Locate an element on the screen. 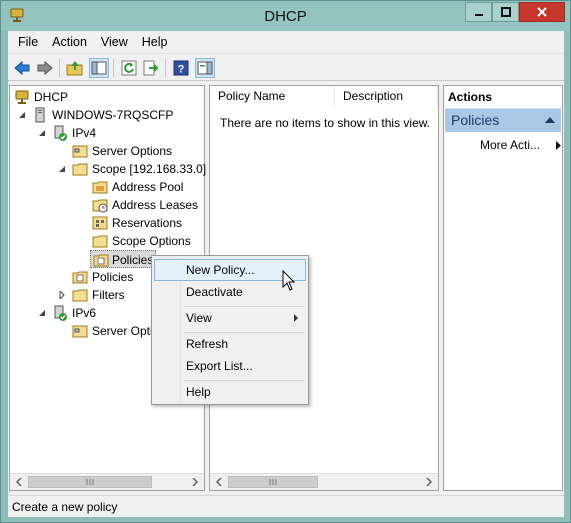 This screenshot has height=523, width=571. help-button: ? is located at coordinates (181, 68).